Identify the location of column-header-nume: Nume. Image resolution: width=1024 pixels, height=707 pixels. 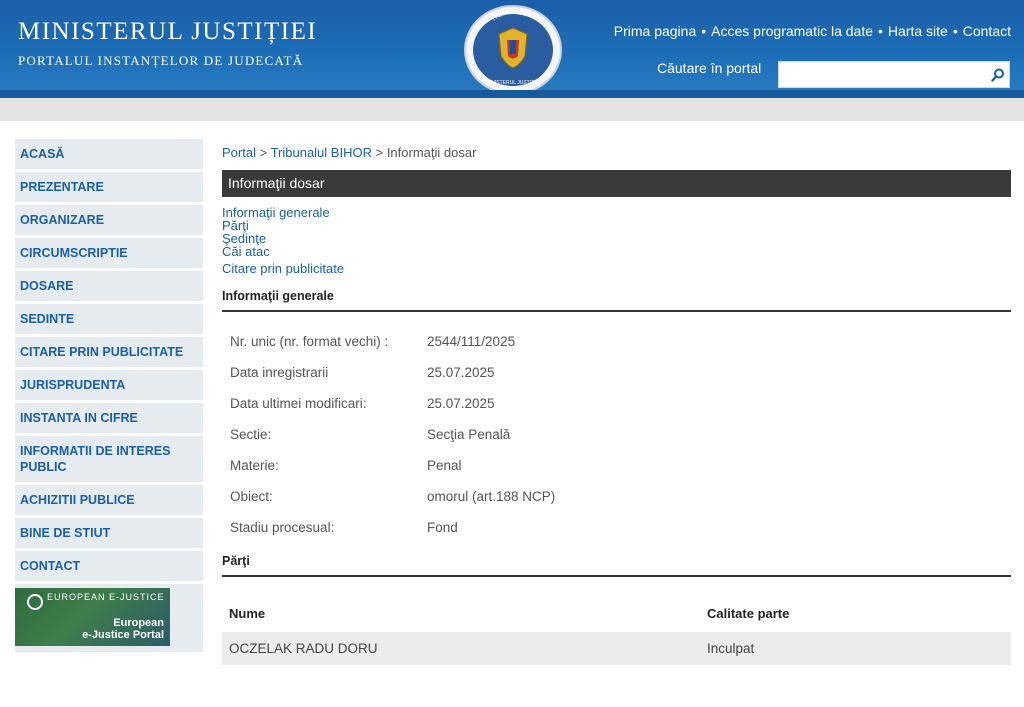
(247, 613).